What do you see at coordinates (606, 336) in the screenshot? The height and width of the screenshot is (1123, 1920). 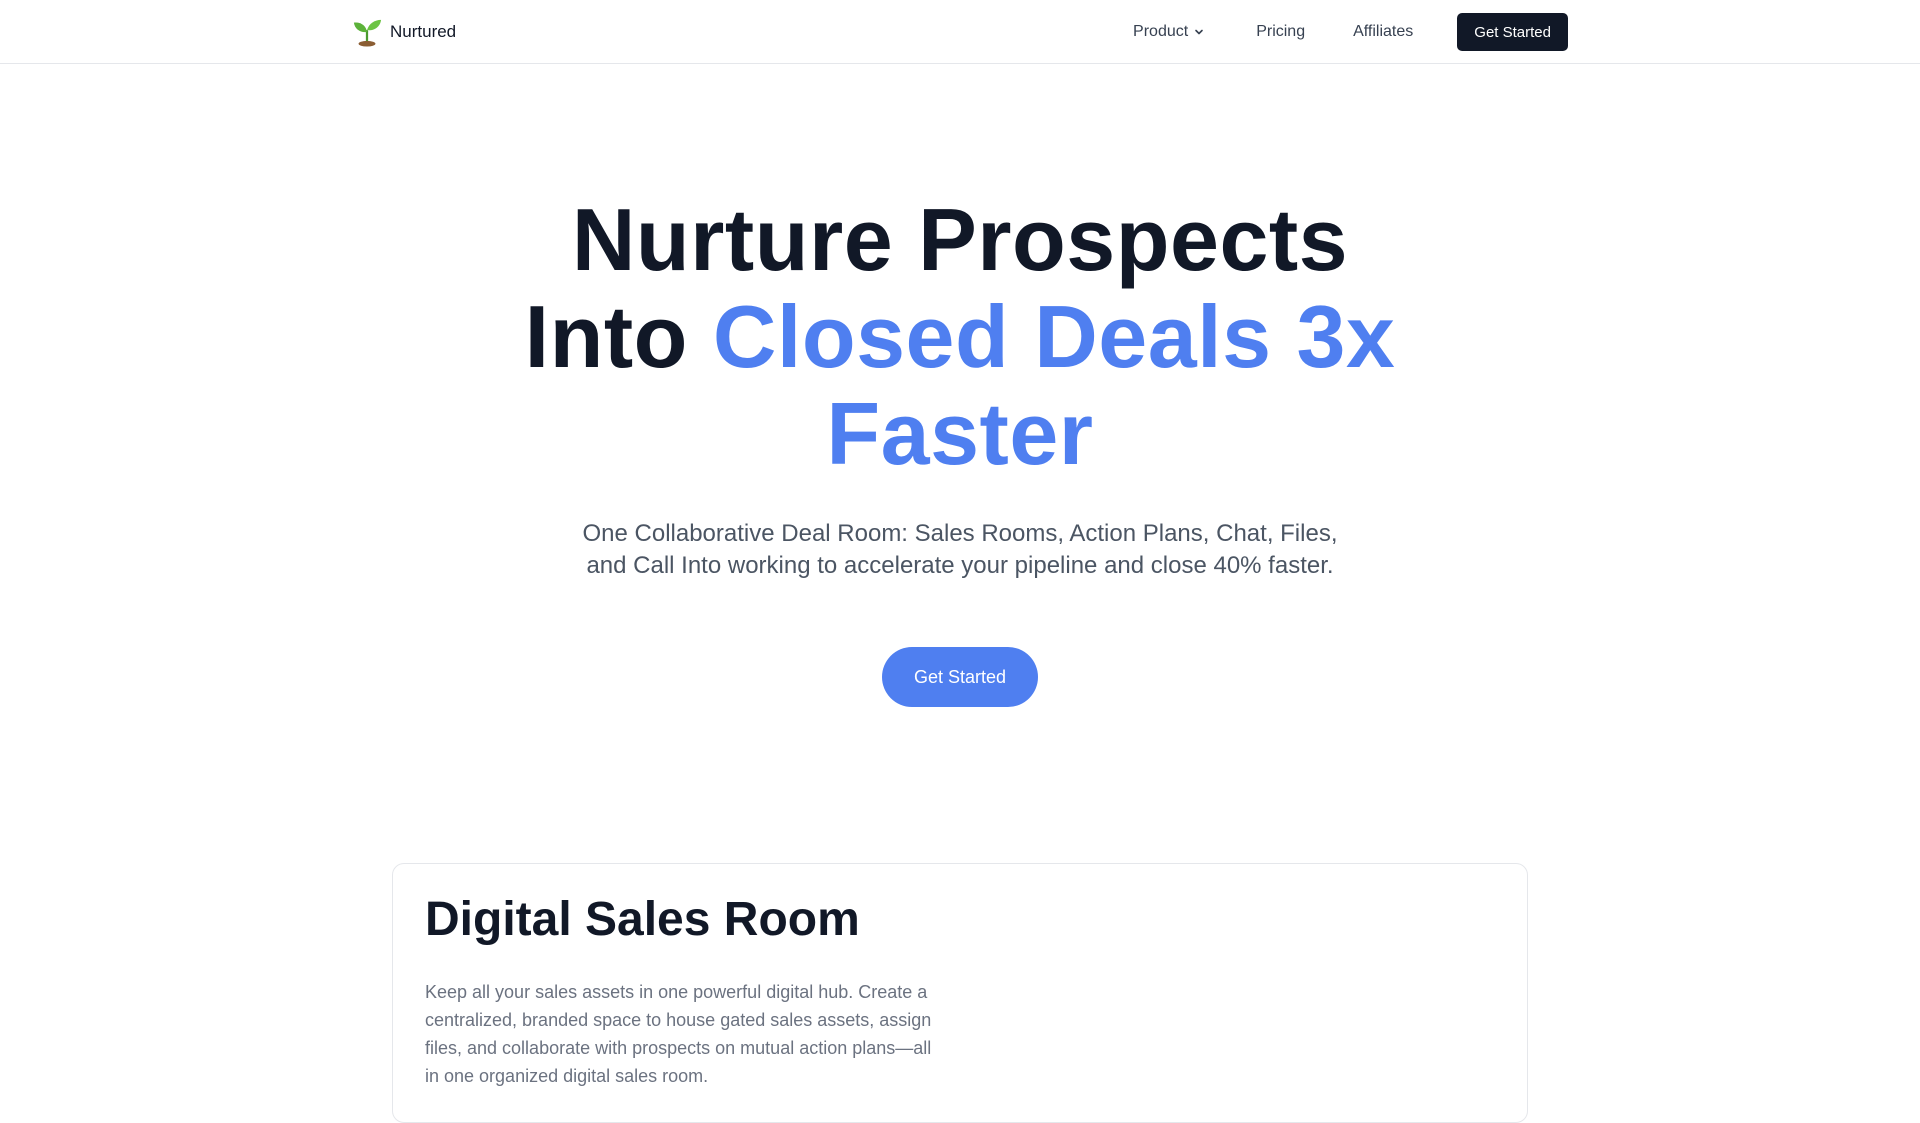 I see `hero-title-line2: Into` at bounding box center [606, 336].